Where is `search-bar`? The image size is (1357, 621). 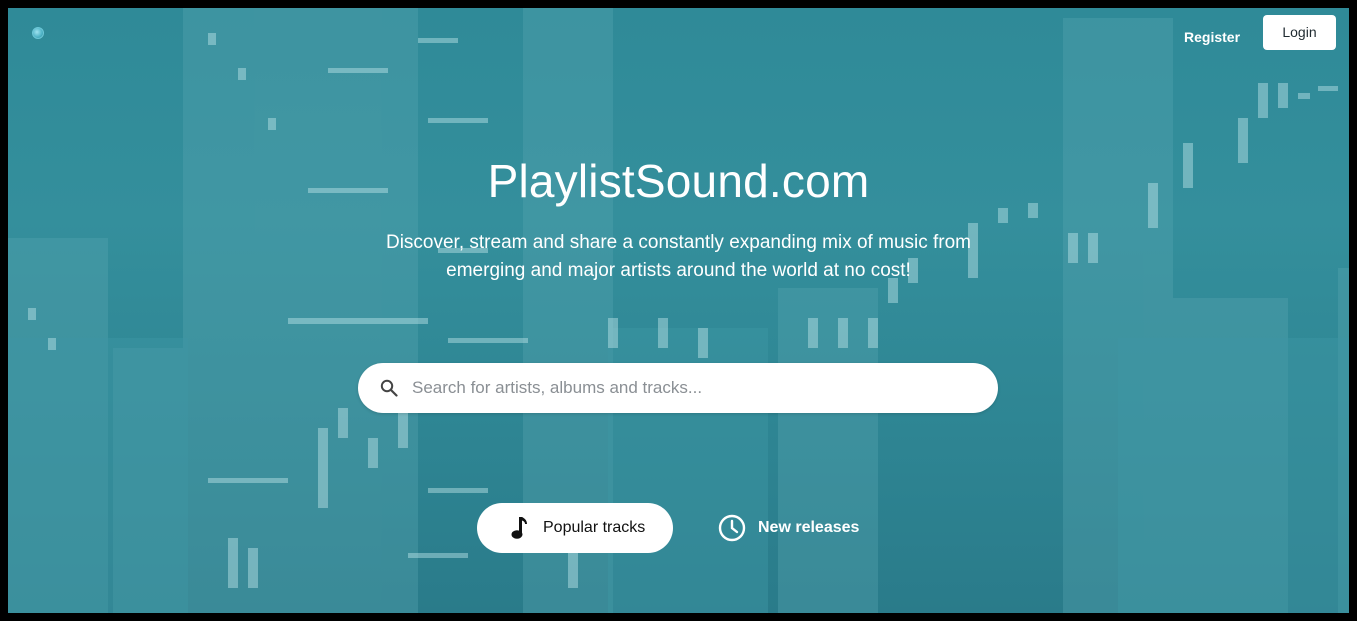 search-bar is located at coordinates (678, 388).